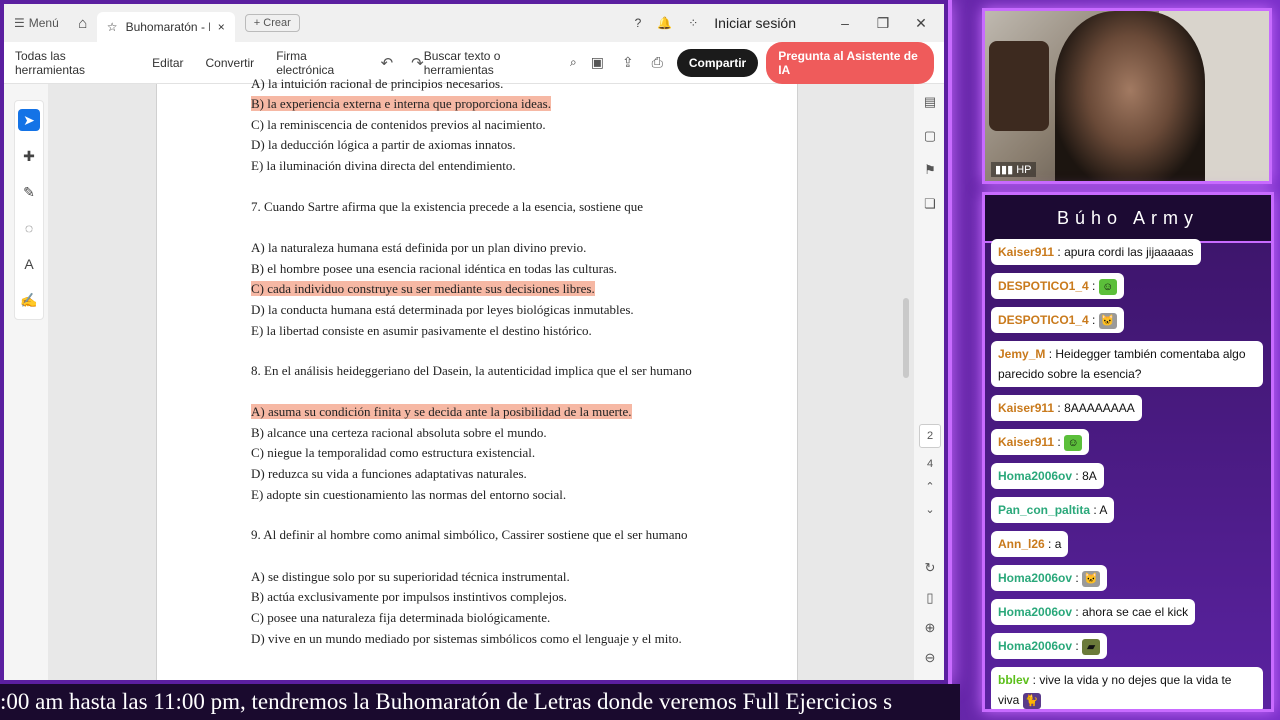  What do you see at coordinates (112, 27) in the screenshot?
I see `star-icon: ☆` at bounding box center [112, 27].